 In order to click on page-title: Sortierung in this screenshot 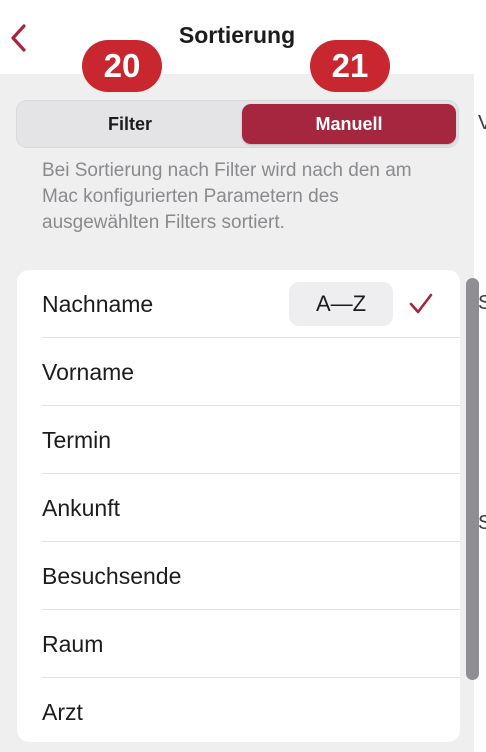, I will do `click(237, 35)`.